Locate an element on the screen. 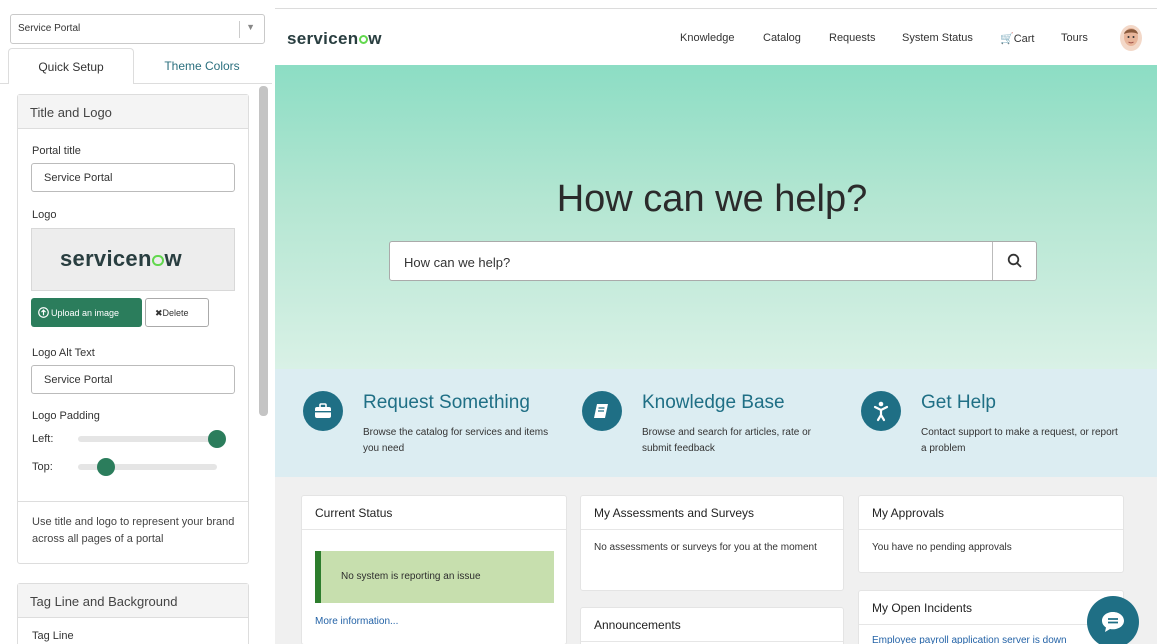  padding-left-slider is located at coordinates (152, 439).